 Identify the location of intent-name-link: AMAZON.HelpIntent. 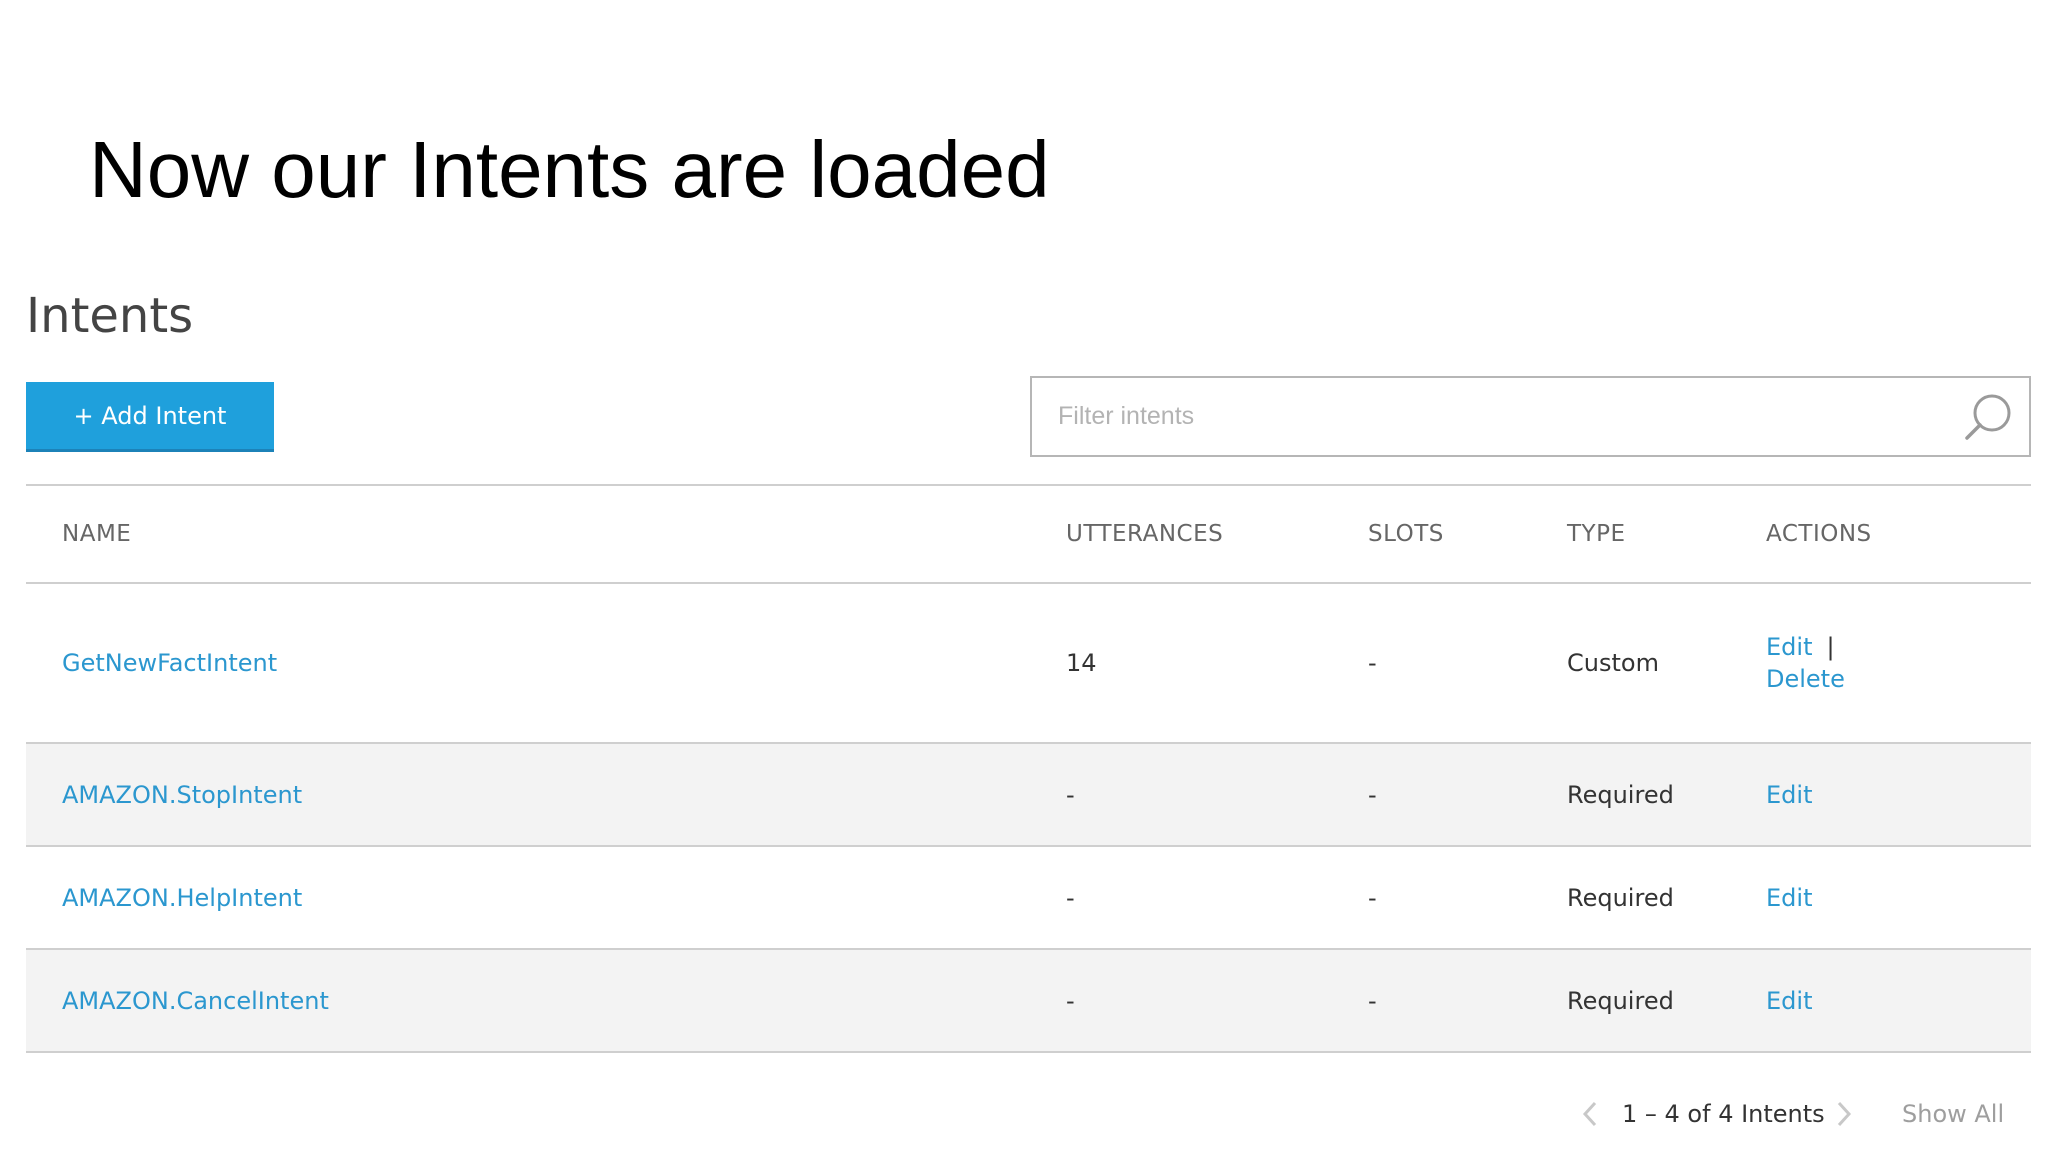
(182, 898).